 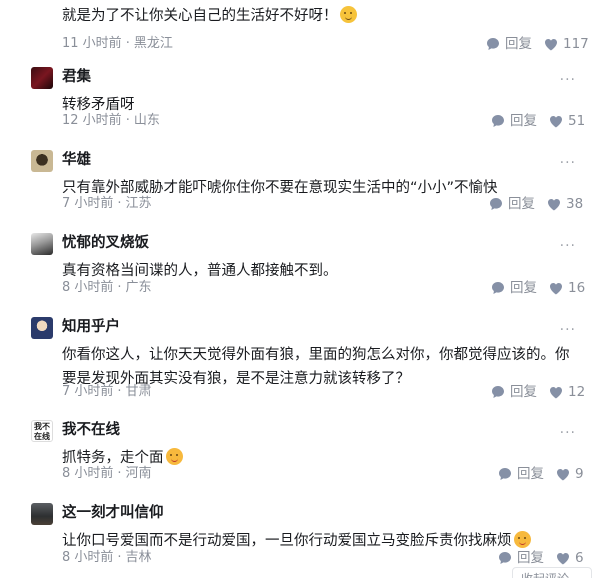 What do you see at coordinates (577, 392) in the screenshot?
I see `like-count: 12` at bounding box center [577, 392].